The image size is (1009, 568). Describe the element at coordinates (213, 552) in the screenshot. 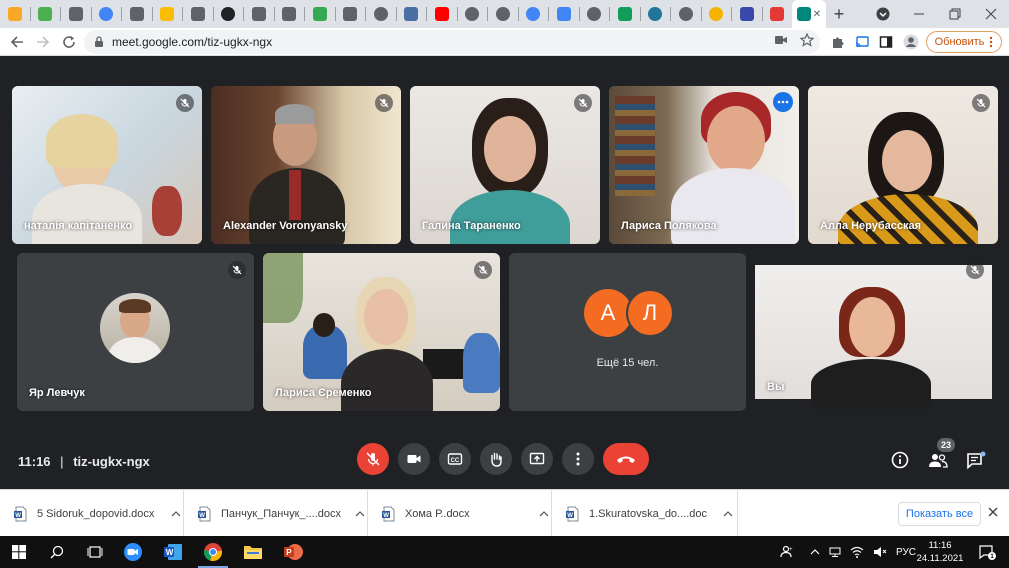

I see `chrome-app` at that location.